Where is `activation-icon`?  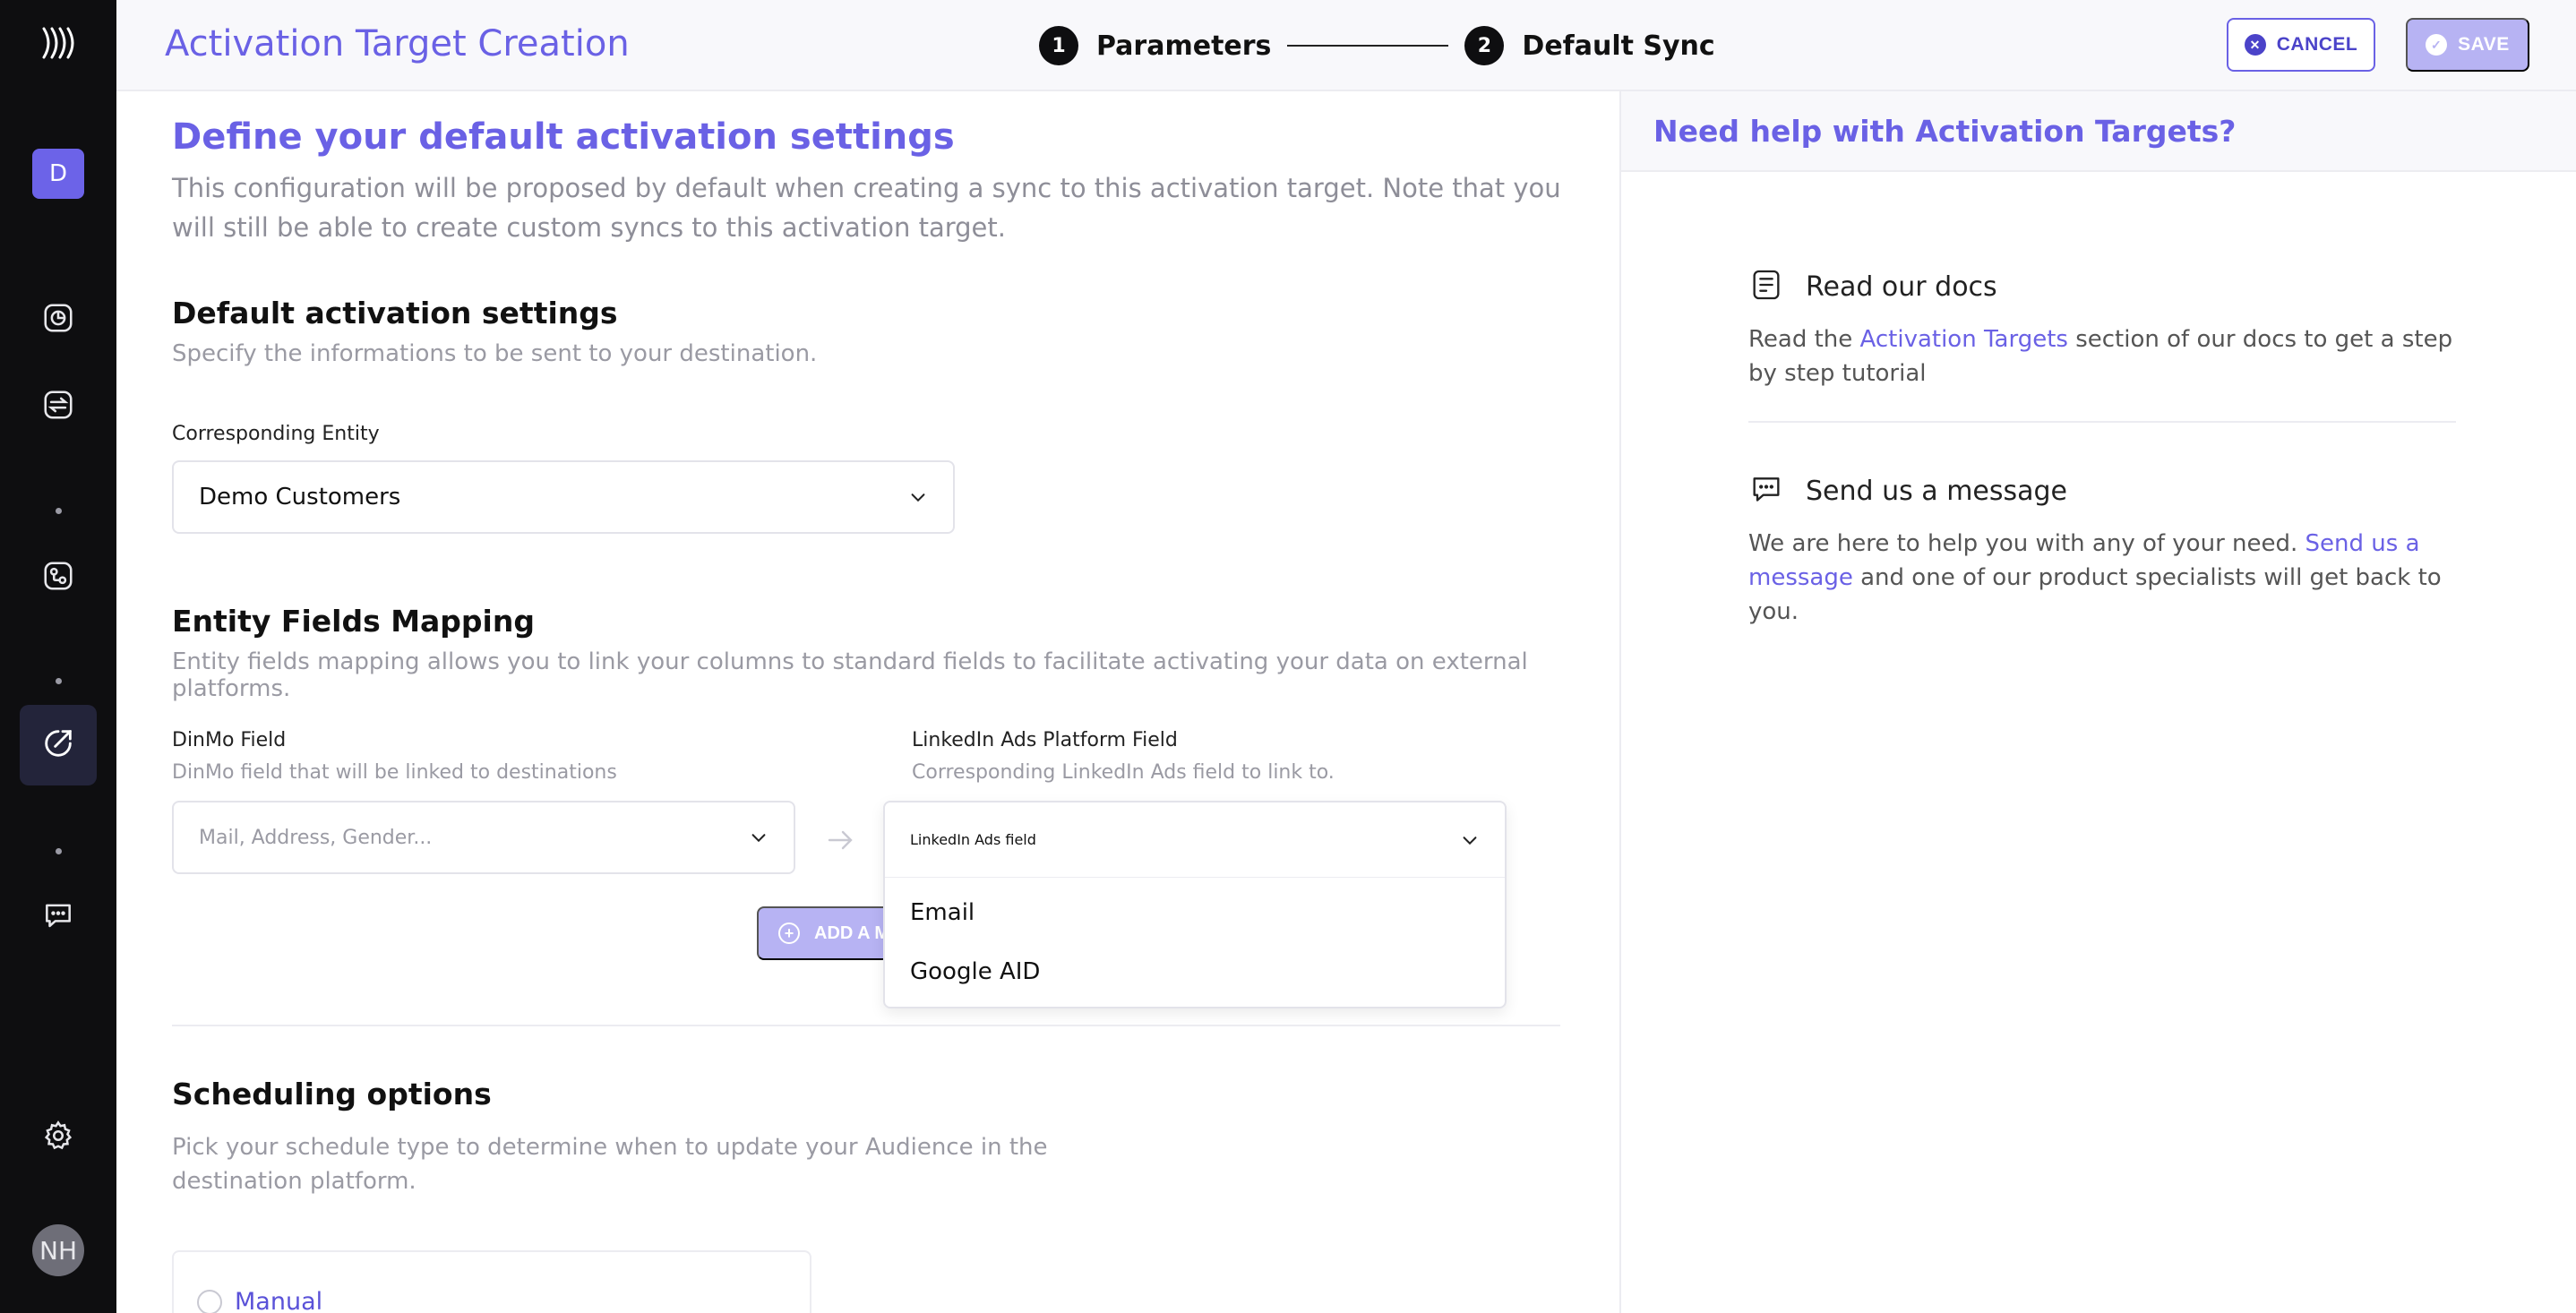
activation-icon is located at coordinates (58, 745).